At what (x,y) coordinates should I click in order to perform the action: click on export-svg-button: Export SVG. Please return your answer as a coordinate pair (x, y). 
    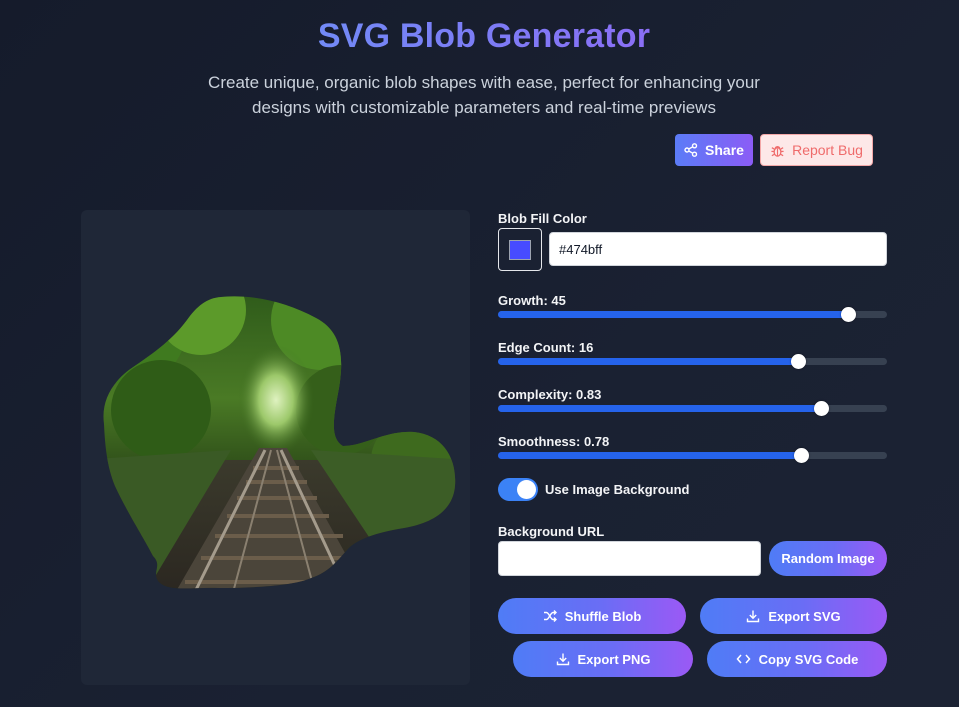
    Looking at the image, I should click on (793, 616).